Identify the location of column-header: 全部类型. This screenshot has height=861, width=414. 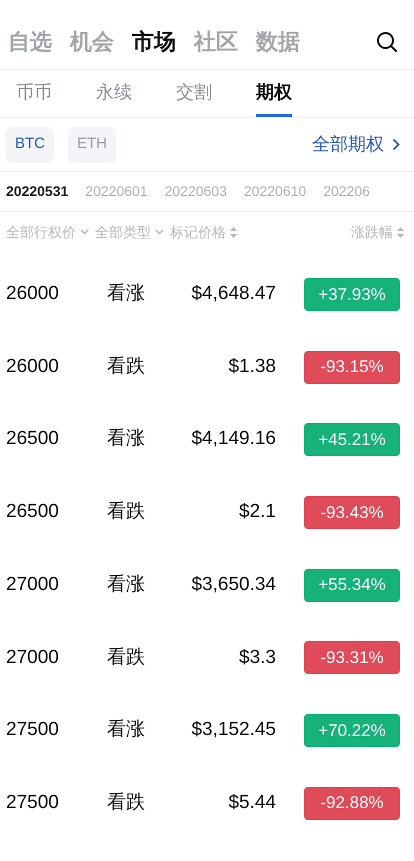
(129, 232).